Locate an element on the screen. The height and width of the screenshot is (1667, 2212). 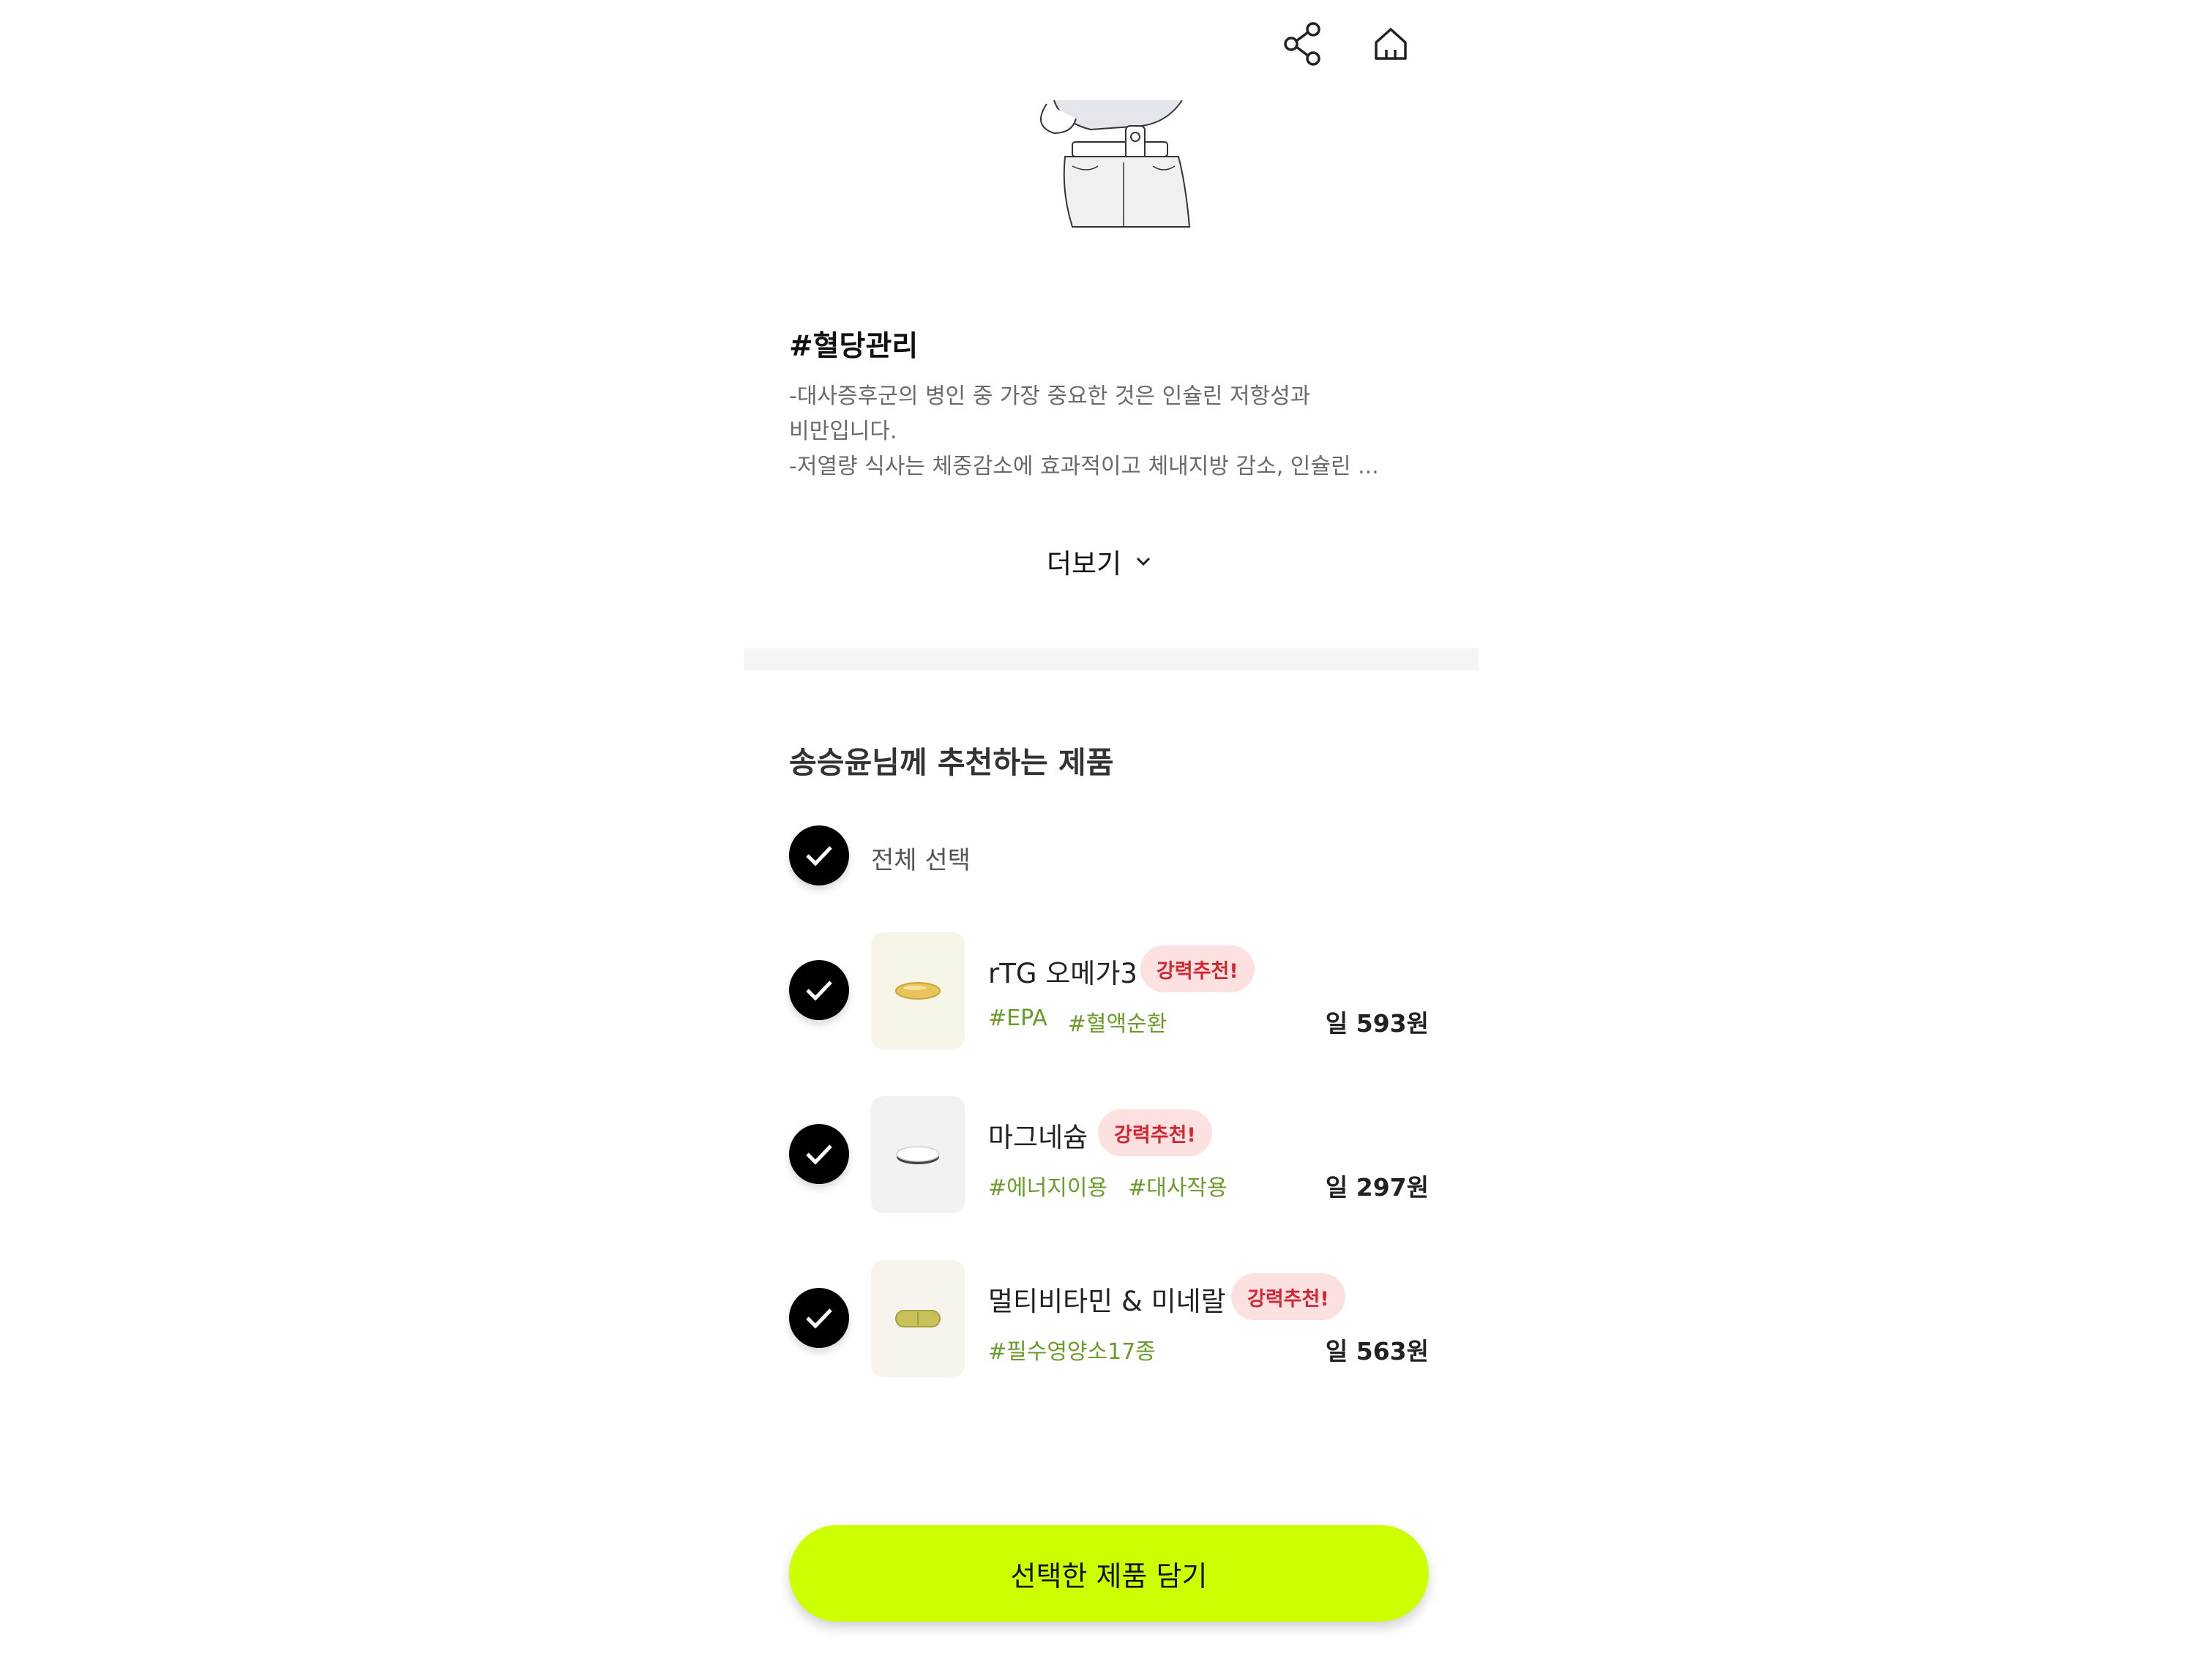
softgel-pill-icon is located at coordinates (918, 991).